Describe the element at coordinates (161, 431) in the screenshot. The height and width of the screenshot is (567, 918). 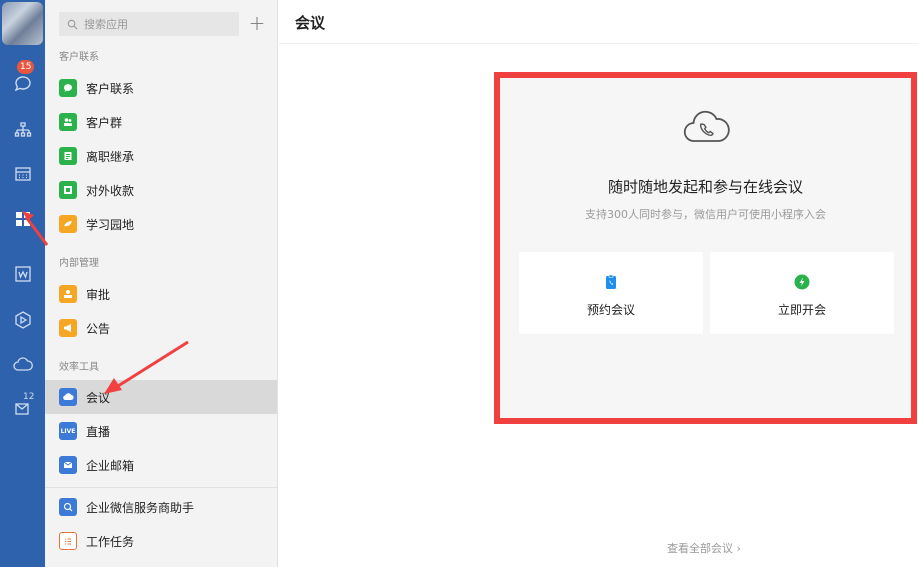
I see `sidebar-item-live: LIVE 直播` at that location.